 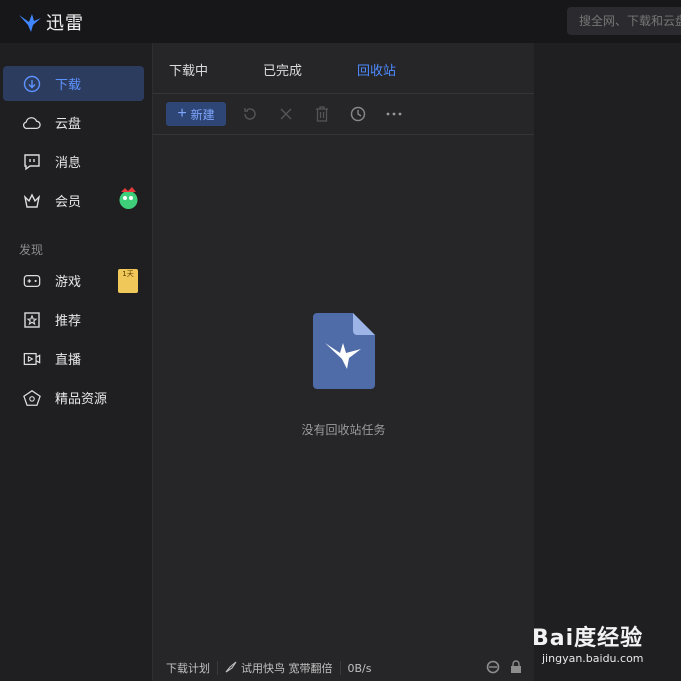 What do you see at coordinates (250, 114) in the screenshot?
I see `restore-icon` at bounding box center [250, 114].